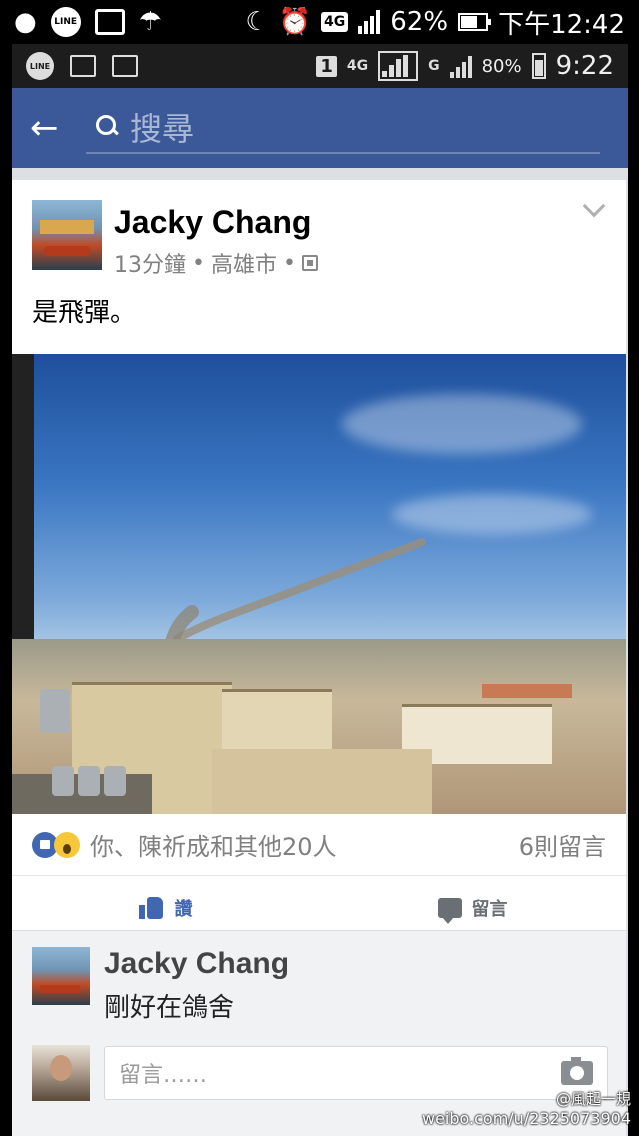  What do you see at coordinates (58, 128) in the screenshot?
I see `back-arrow-icon: ←` at bounding box center [58, 128].